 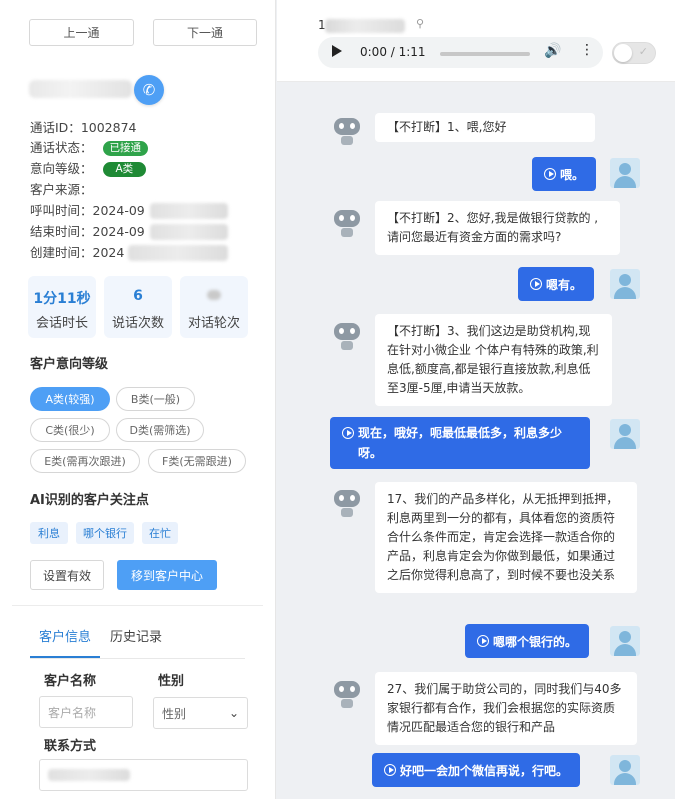 I want to click on create-time-value: 2024, so click(x=108, y=252).